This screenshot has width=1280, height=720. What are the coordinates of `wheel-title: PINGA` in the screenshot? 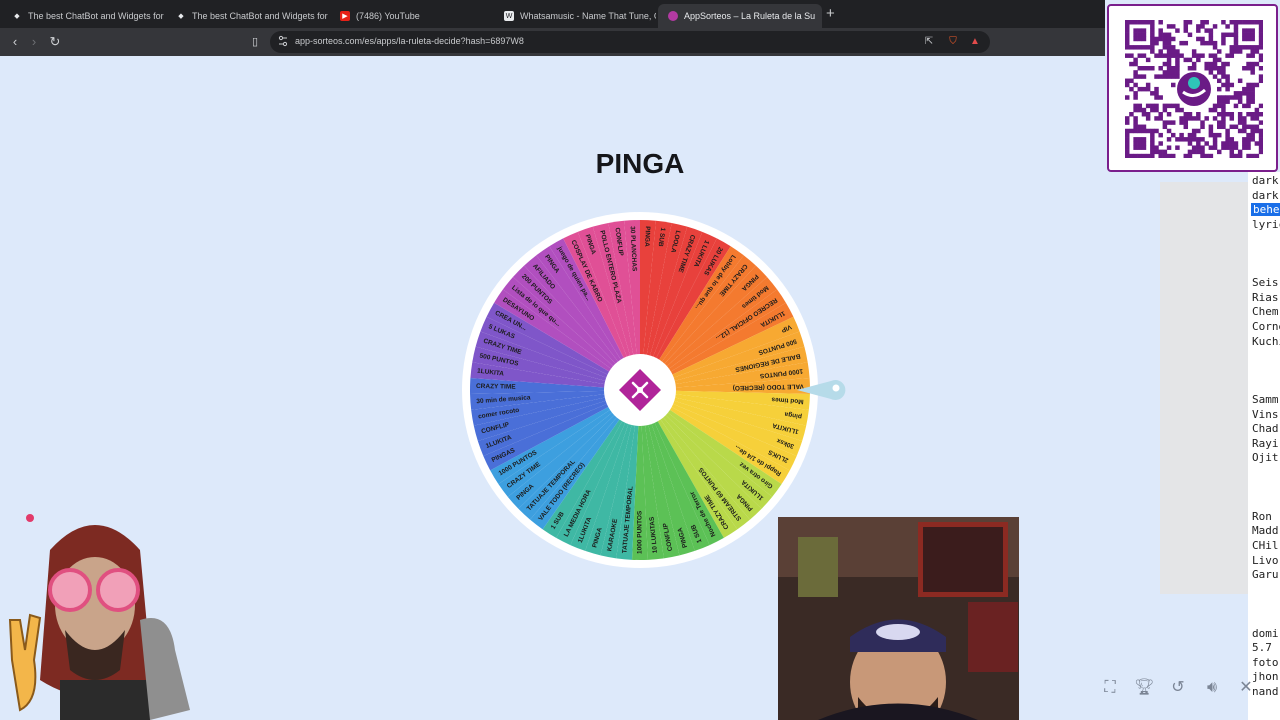 It's located at (640, 163).